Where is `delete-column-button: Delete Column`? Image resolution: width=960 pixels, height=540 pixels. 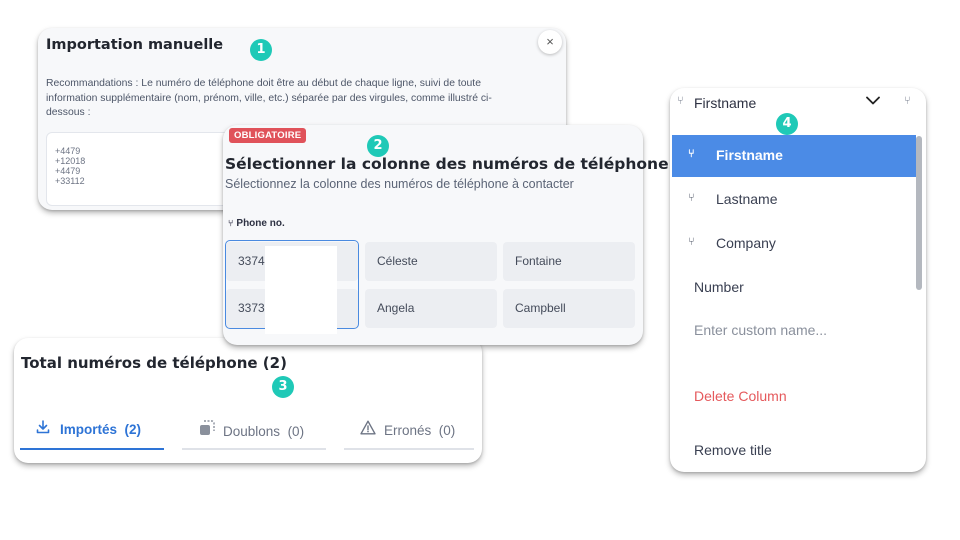 delete-column-button: Delete Column is located at coordinates (740, 396).